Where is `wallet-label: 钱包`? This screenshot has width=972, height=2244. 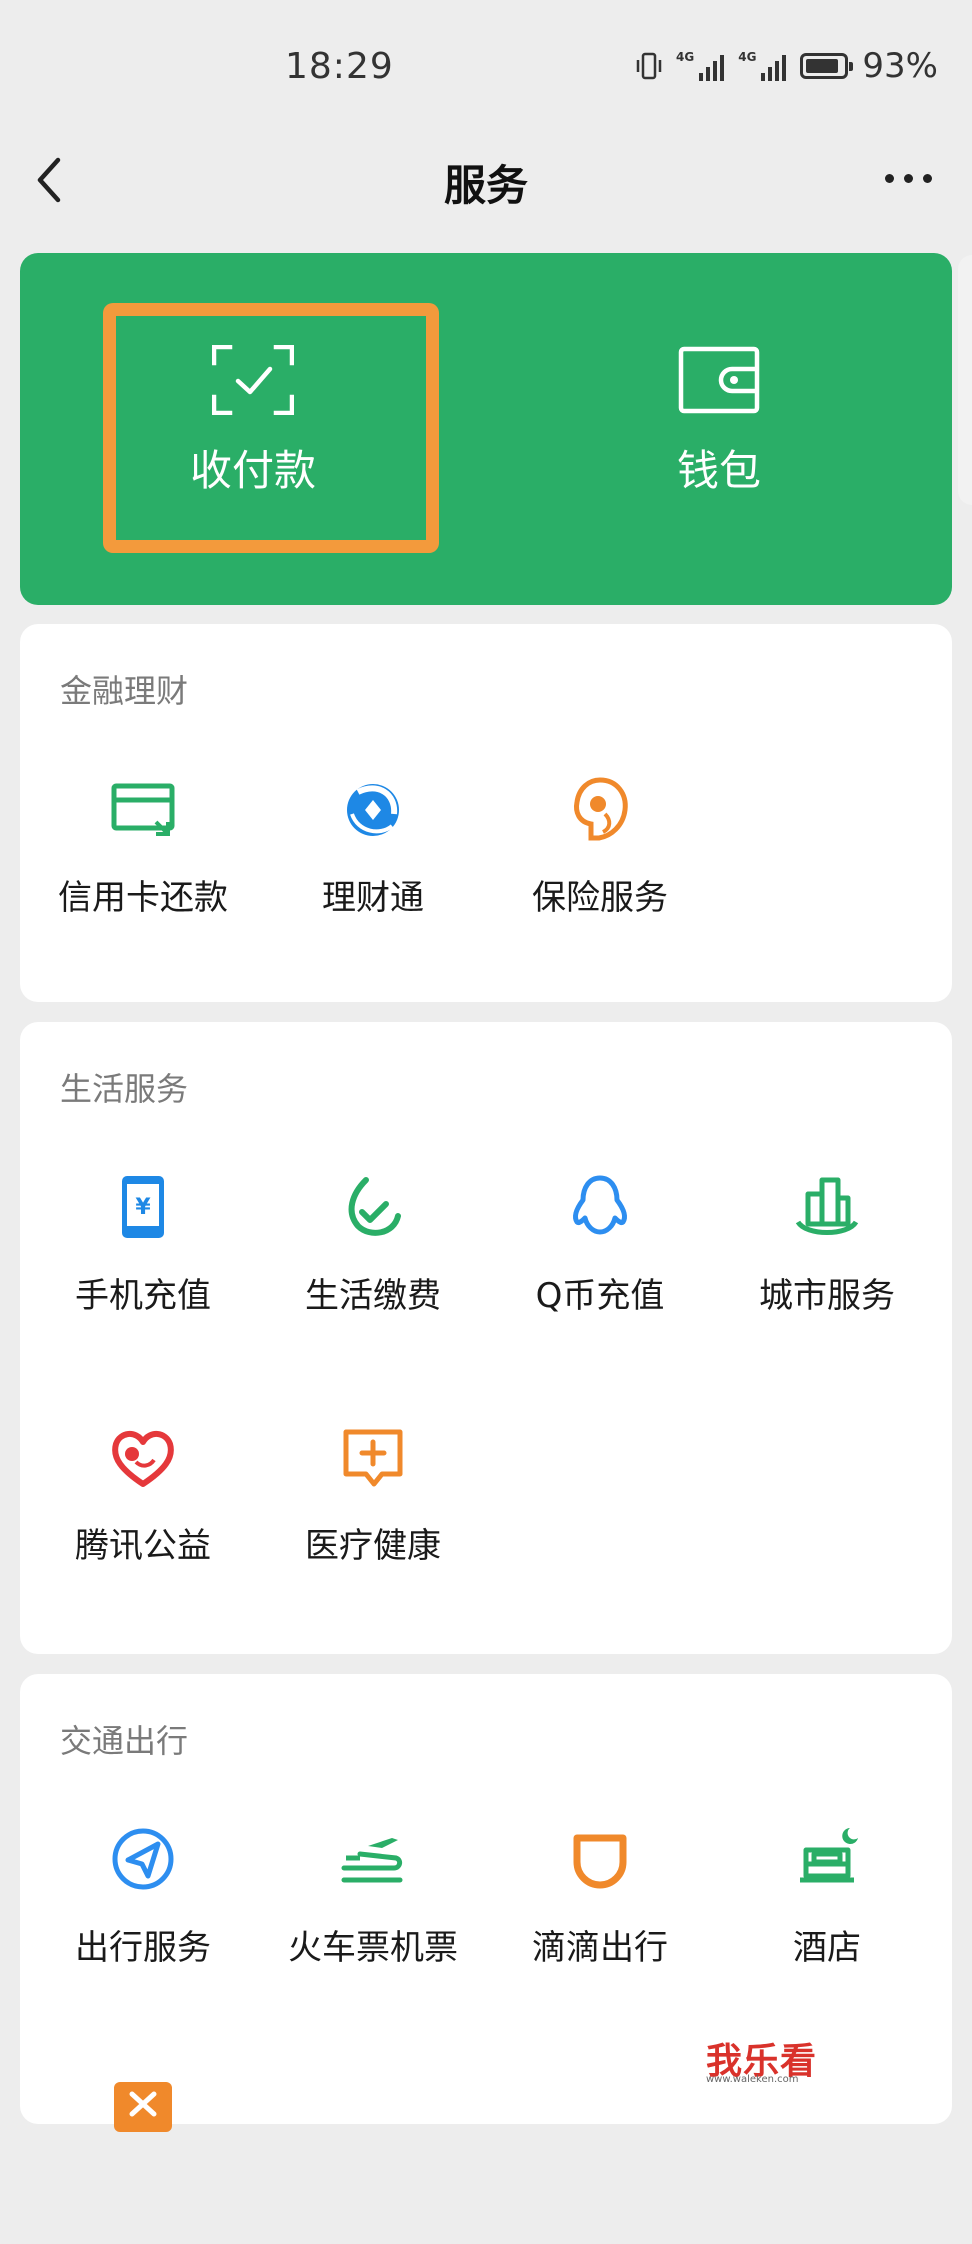
wallet-label: 钱包 is located at coordinates (718, 470).